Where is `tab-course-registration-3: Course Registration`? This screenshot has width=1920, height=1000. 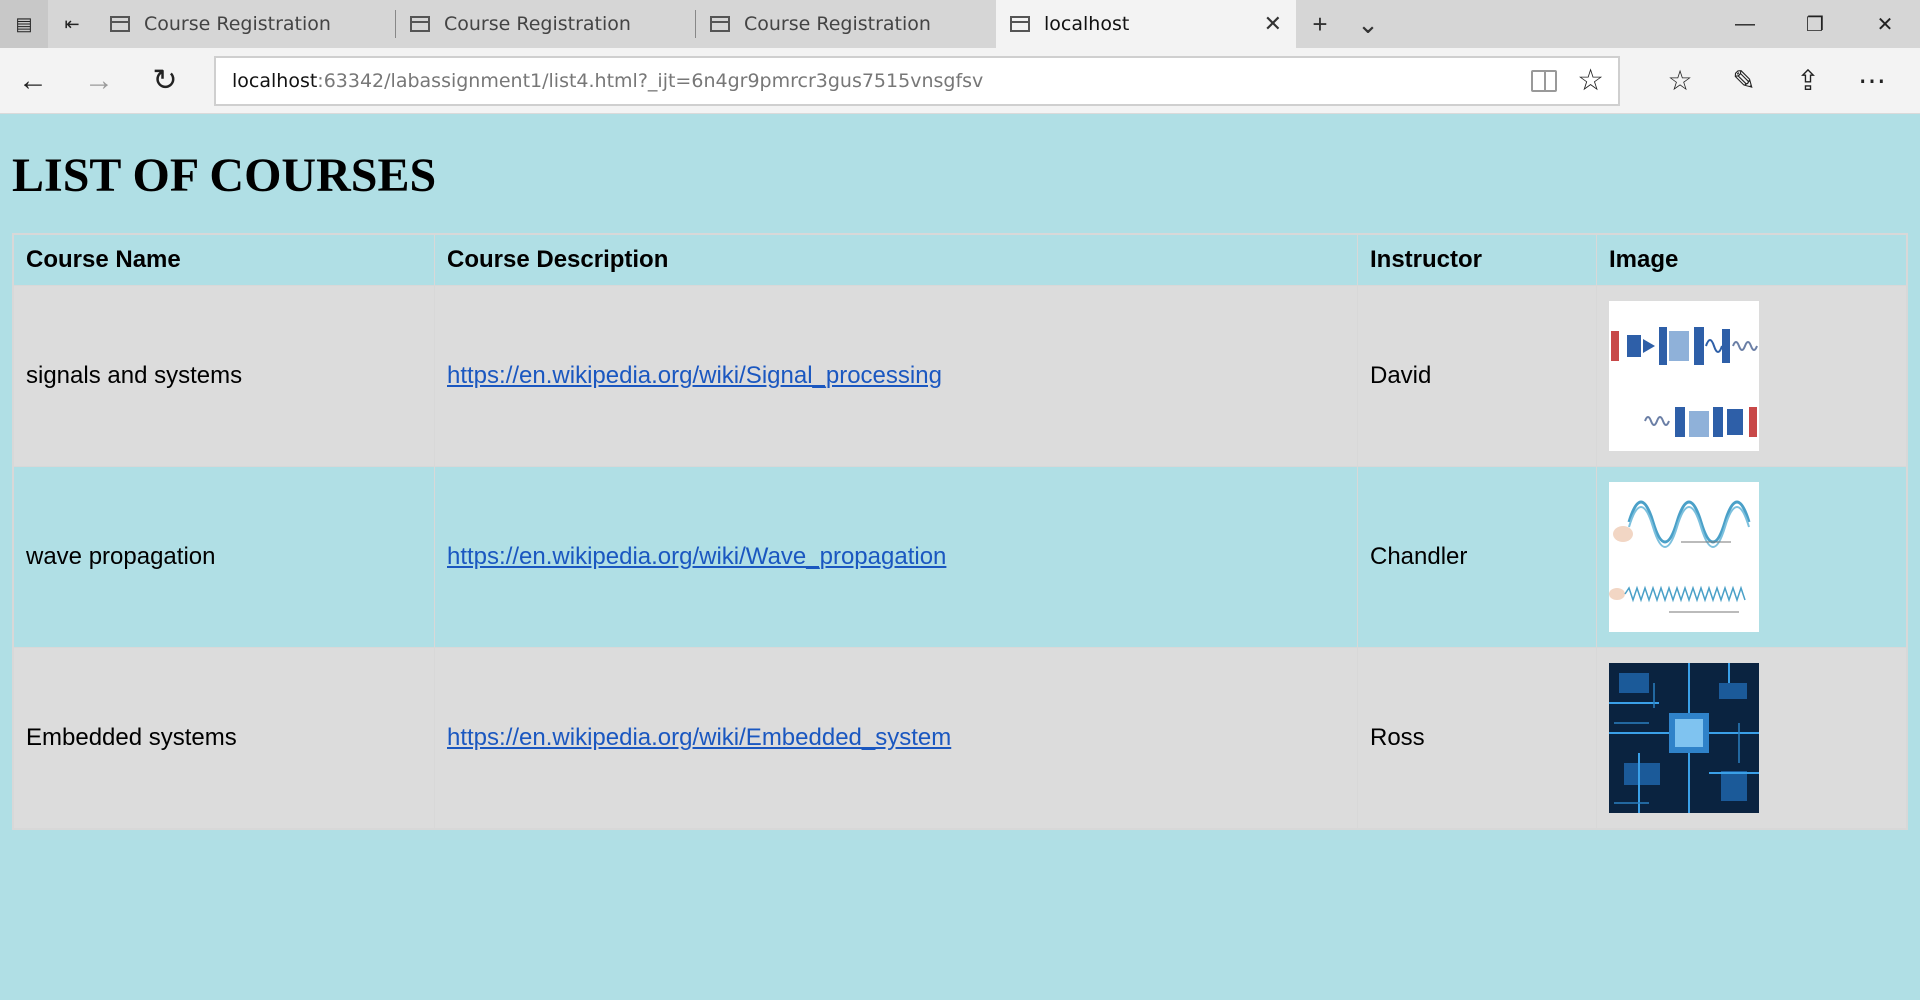
tab-course-registration-3: Course Registration is located at coordinates (846, 24).